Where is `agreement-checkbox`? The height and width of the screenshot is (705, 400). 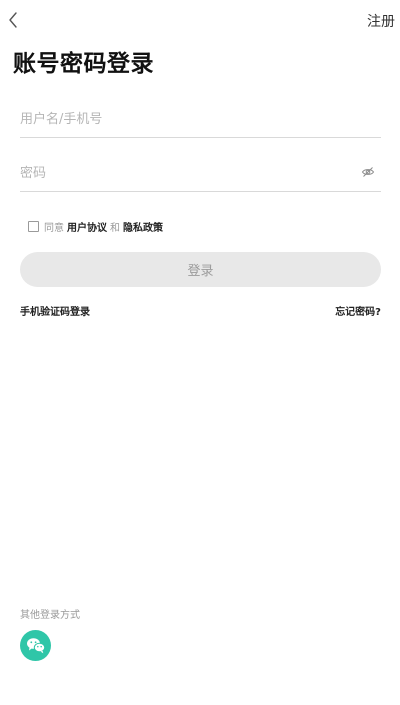 agreement-checkbox is located at coordinates (33, 226).